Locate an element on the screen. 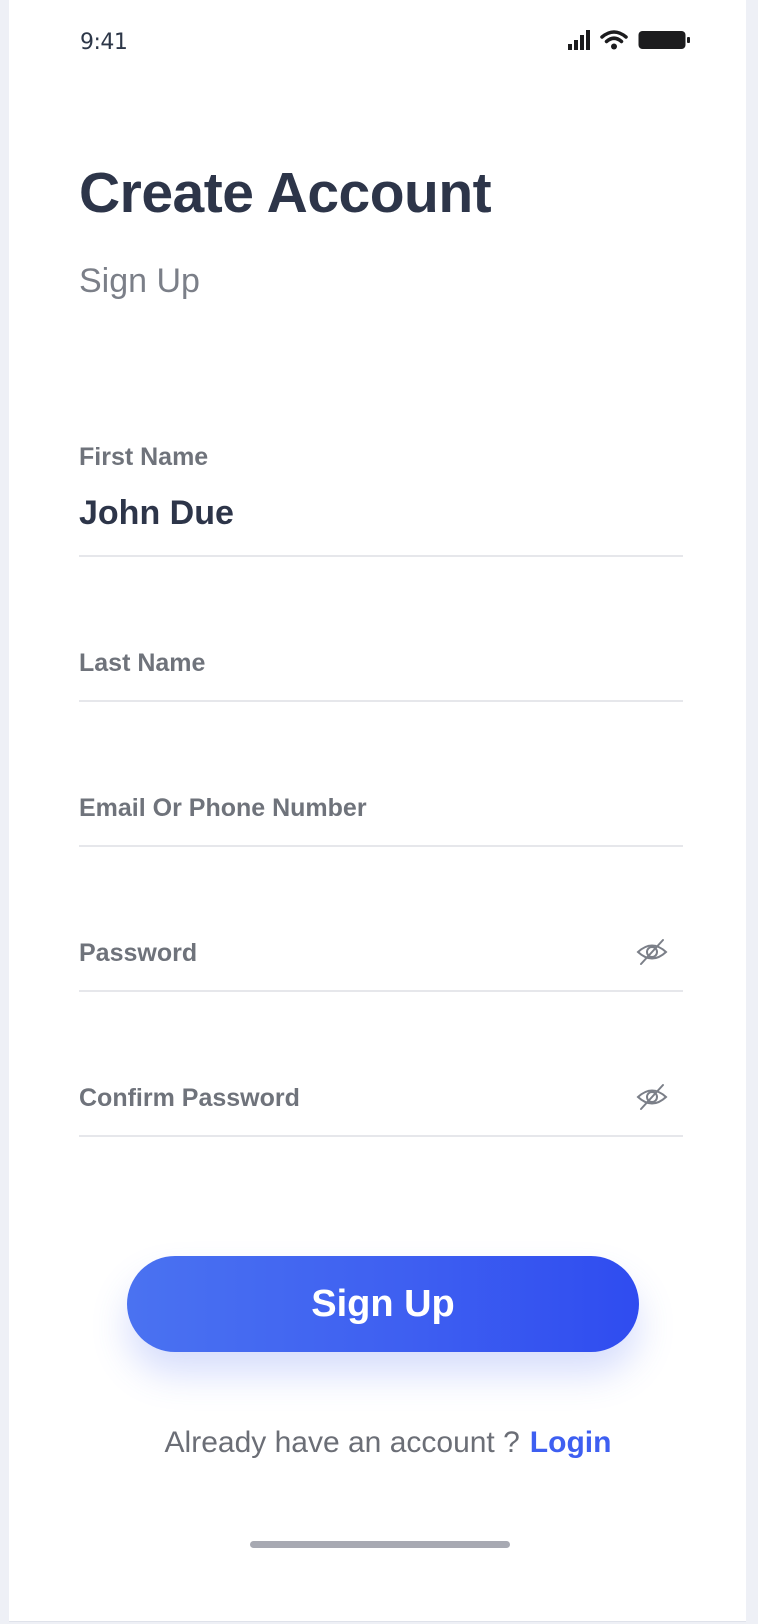  login-prompt: Already have an account ? Login is located at coordinates (383, 1443).